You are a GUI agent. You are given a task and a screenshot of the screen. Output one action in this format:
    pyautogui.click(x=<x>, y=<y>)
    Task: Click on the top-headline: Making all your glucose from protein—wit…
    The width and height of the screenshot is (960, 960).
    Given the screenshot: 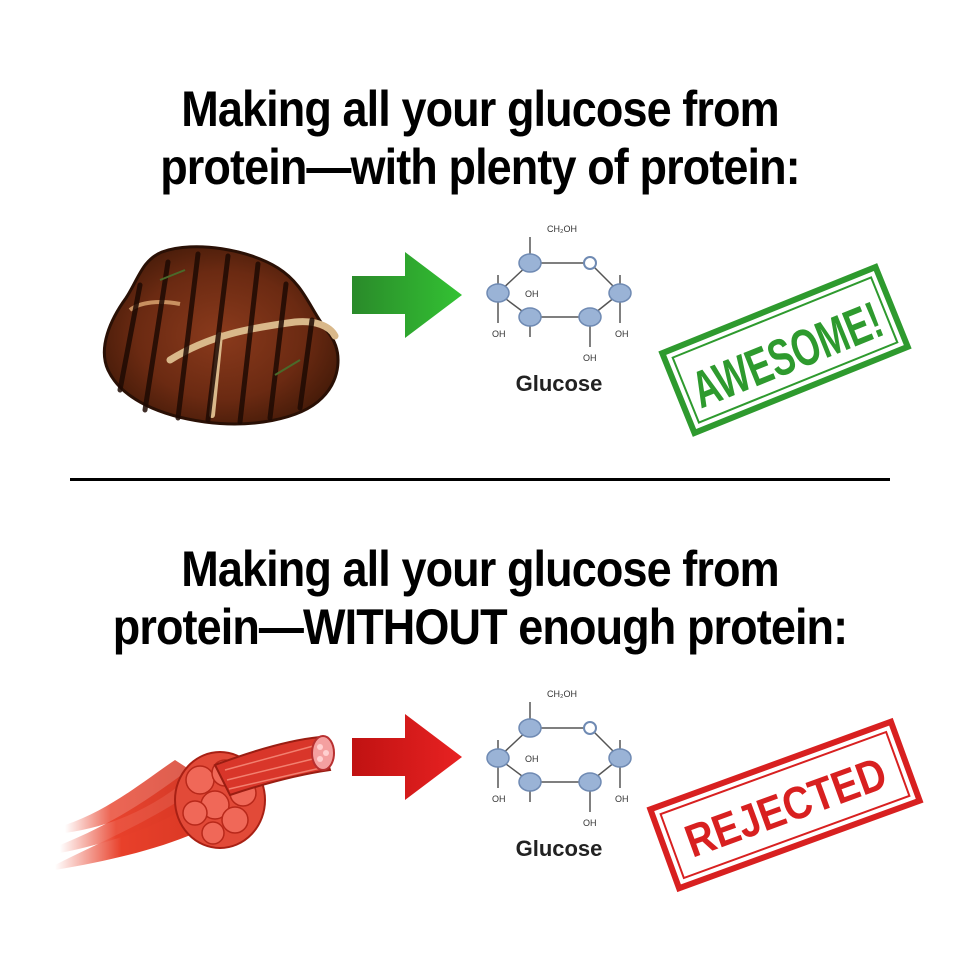 What is the action you would take?
    pyautogui.click(x=480, y=138)
    